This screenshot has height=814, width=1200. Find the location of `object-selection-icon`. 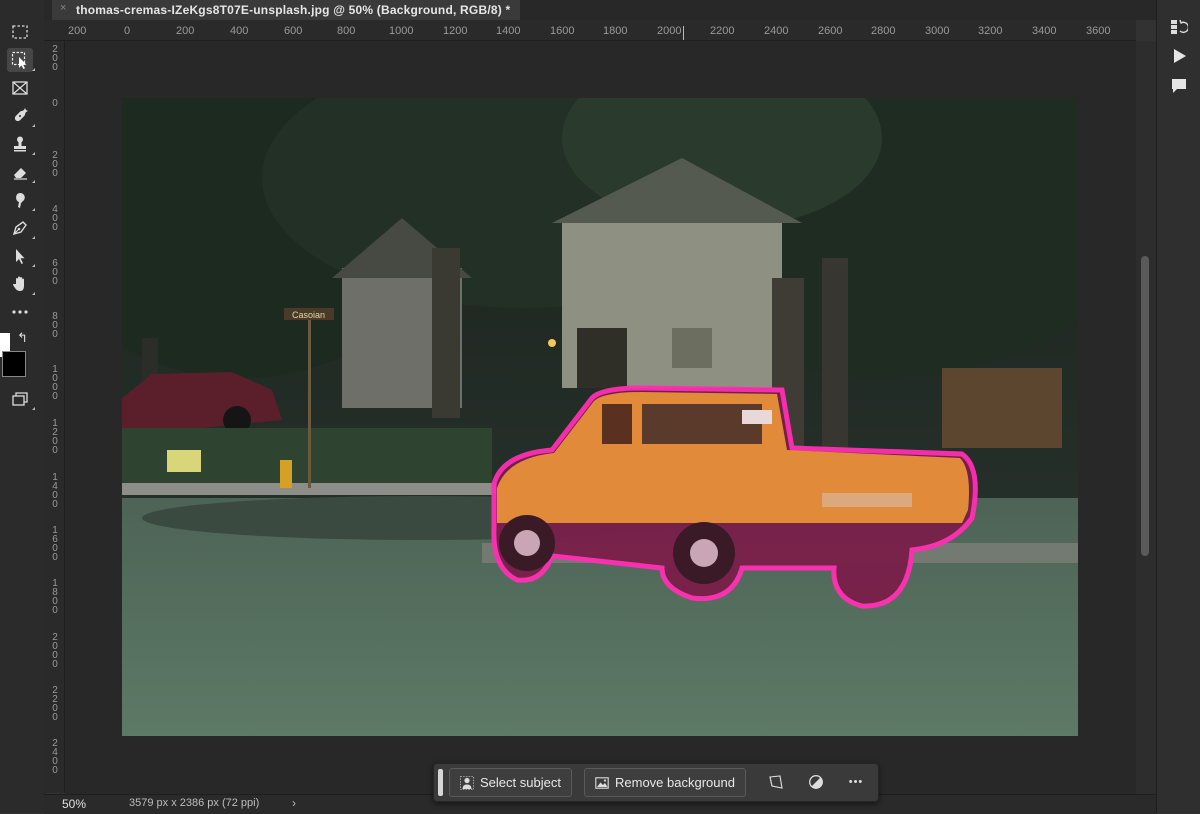

object-selection-icon is located at coordinates (19, 60).